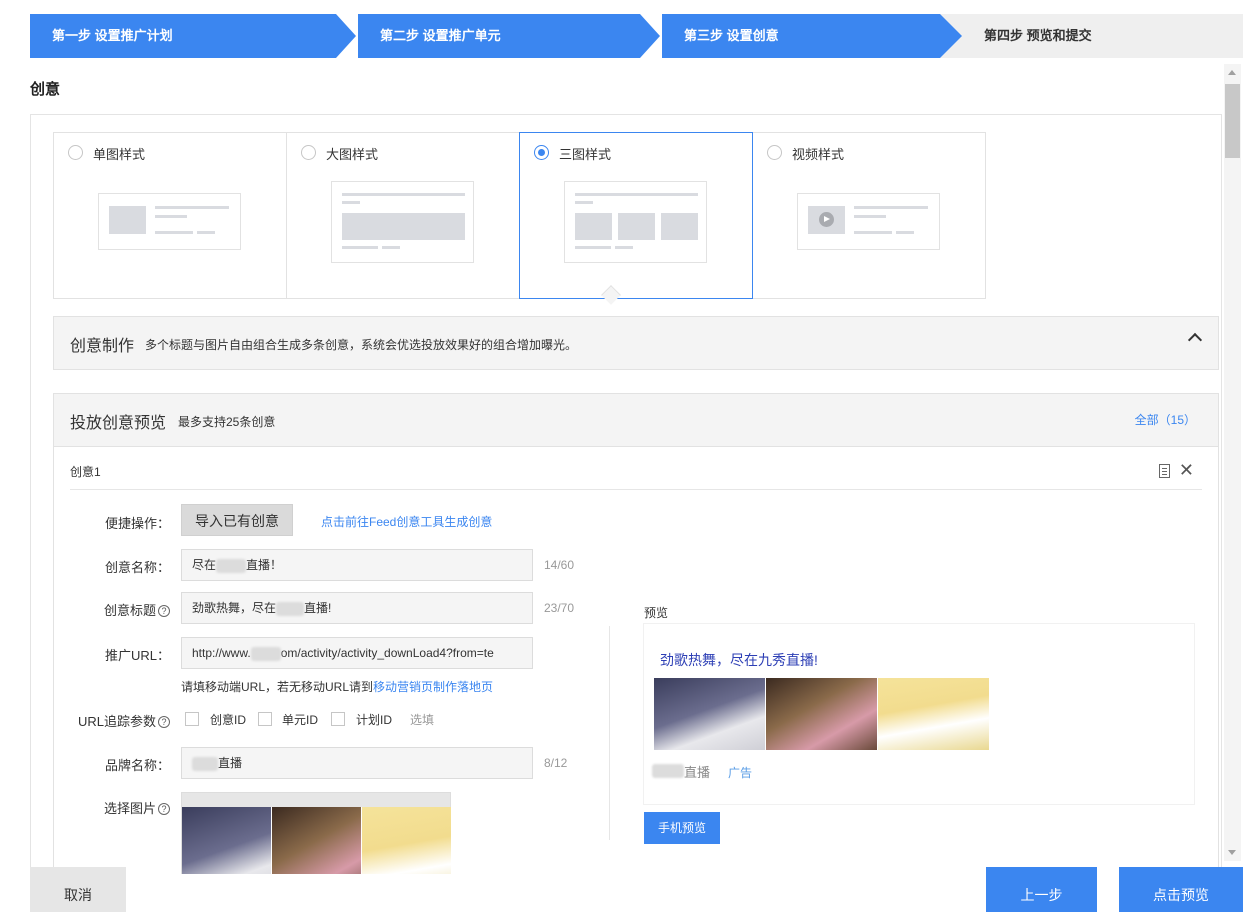 This screenshot has height=923, width=1243. What do you see at coordinates (357, 608) in the screenshot?
I see `creative-title-input: 劲歌热舞，尽在 直播!` at bounding box center [357, 608].